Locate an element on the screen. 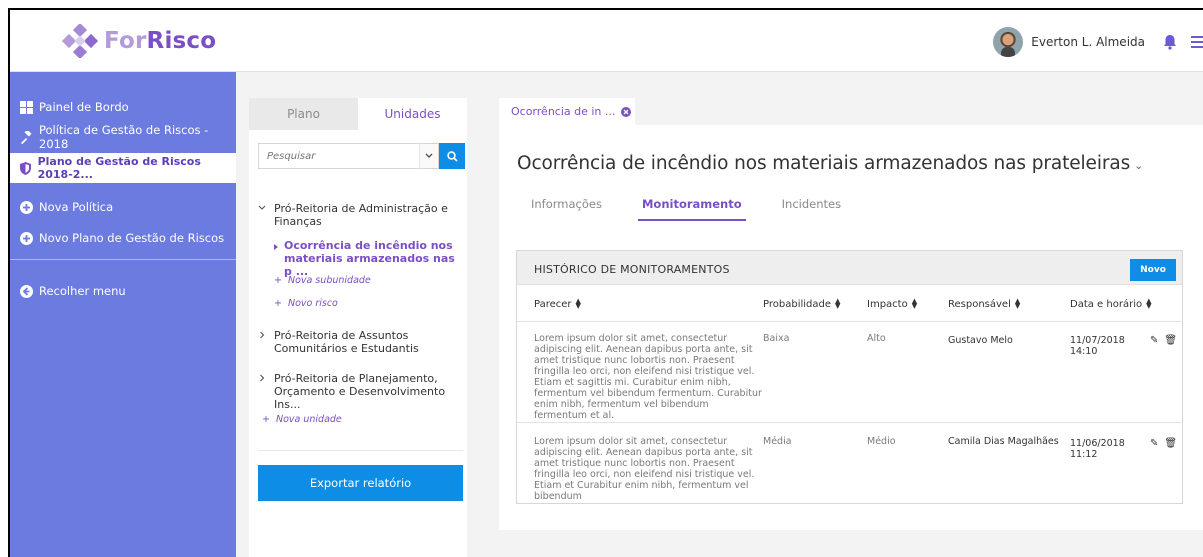  panel-tabs: Plano Unidades is located at coordinates (358, 114).